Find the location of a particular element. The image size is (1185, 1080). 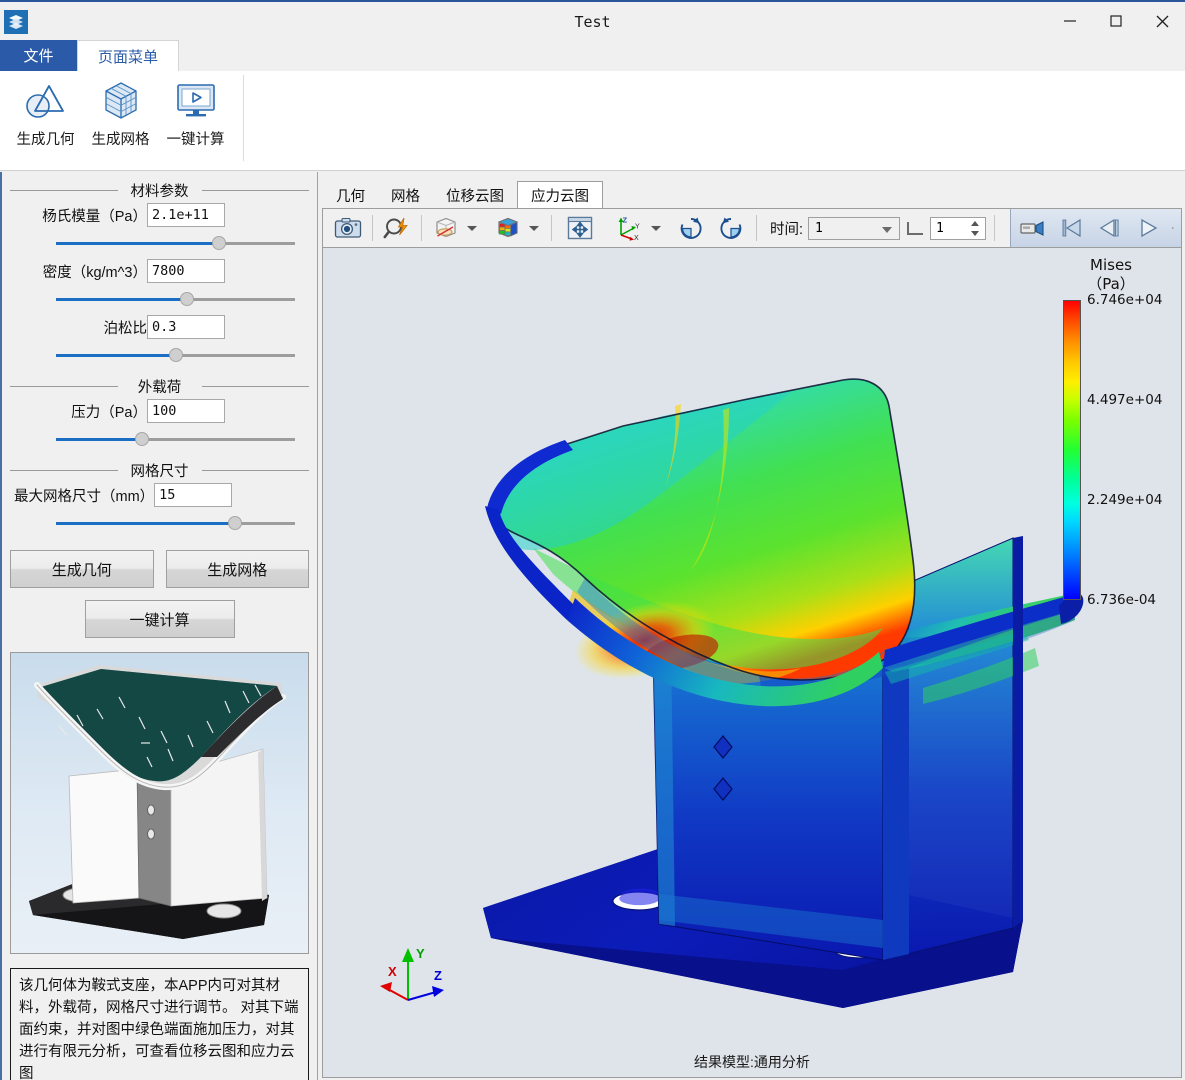

step-spinner-value: 1 is located at coordinates (940, 228).